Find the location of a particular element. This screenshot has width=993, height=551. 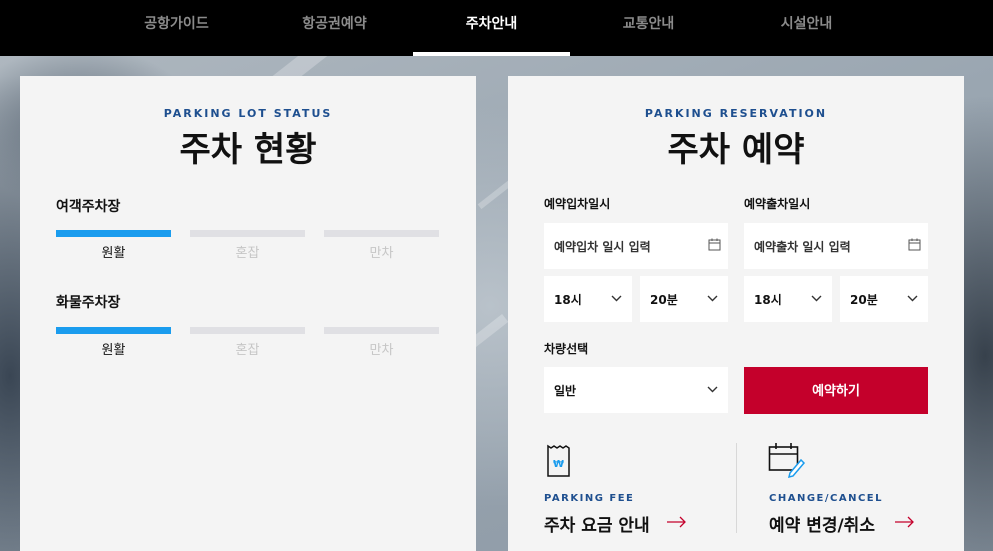

change-cancel-link: 예약 변경/취소 is located at coordinates (822, 523).